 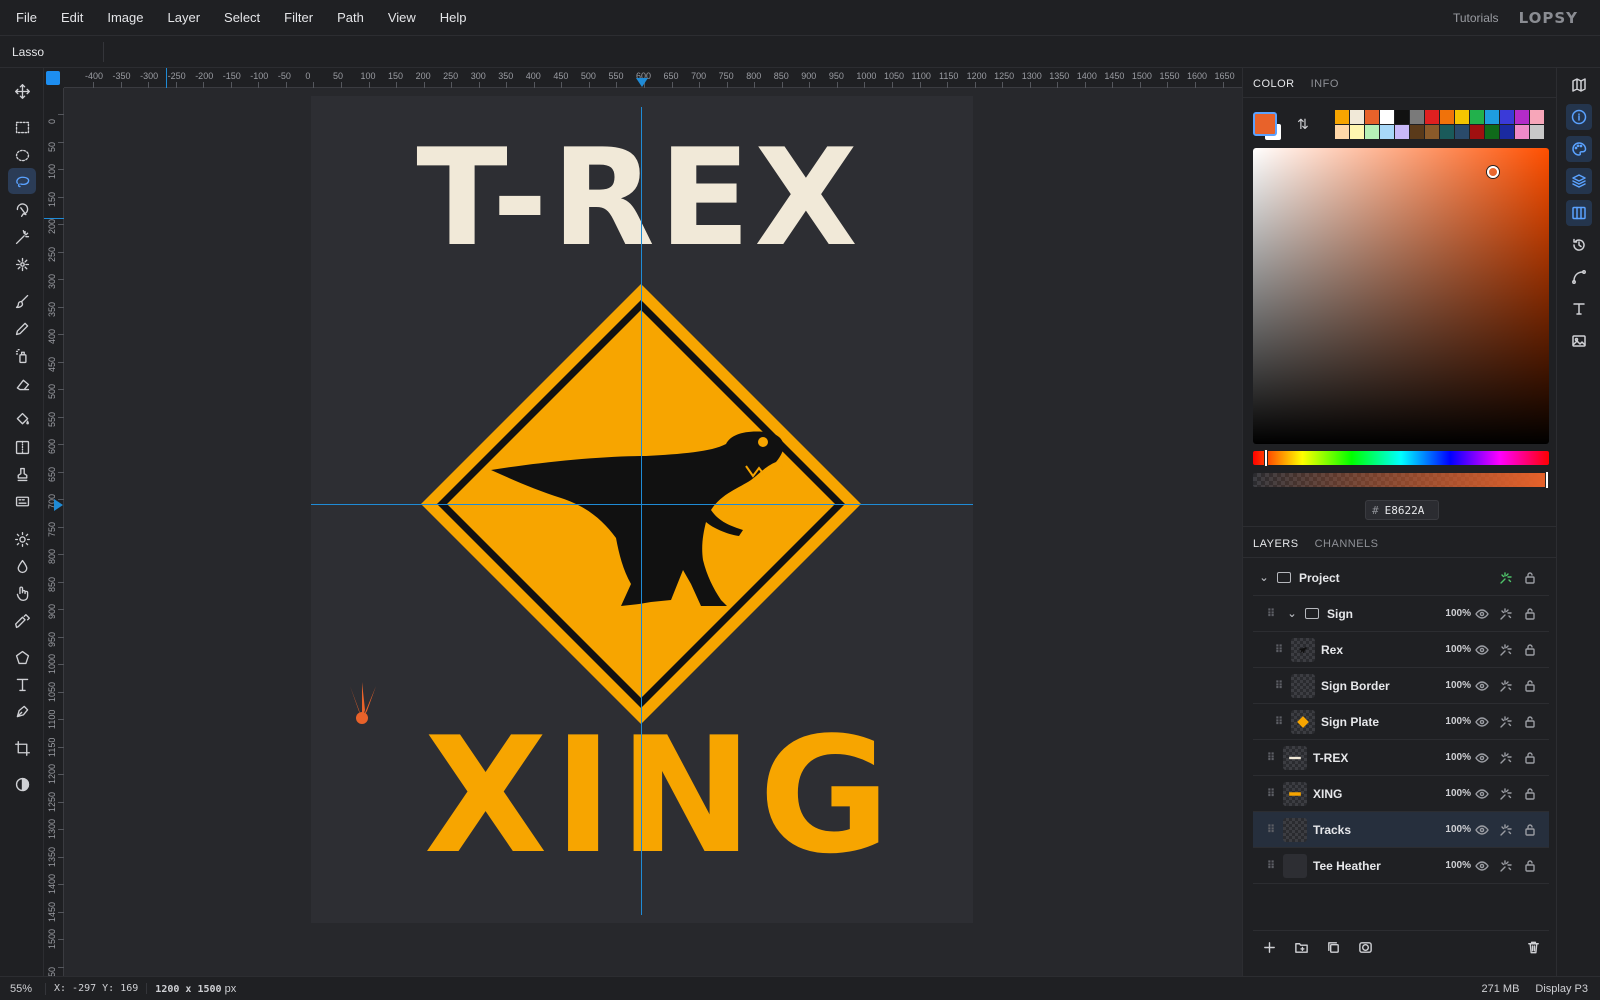 I want to click on spray-tool-icon, so click(x=22, y=356).